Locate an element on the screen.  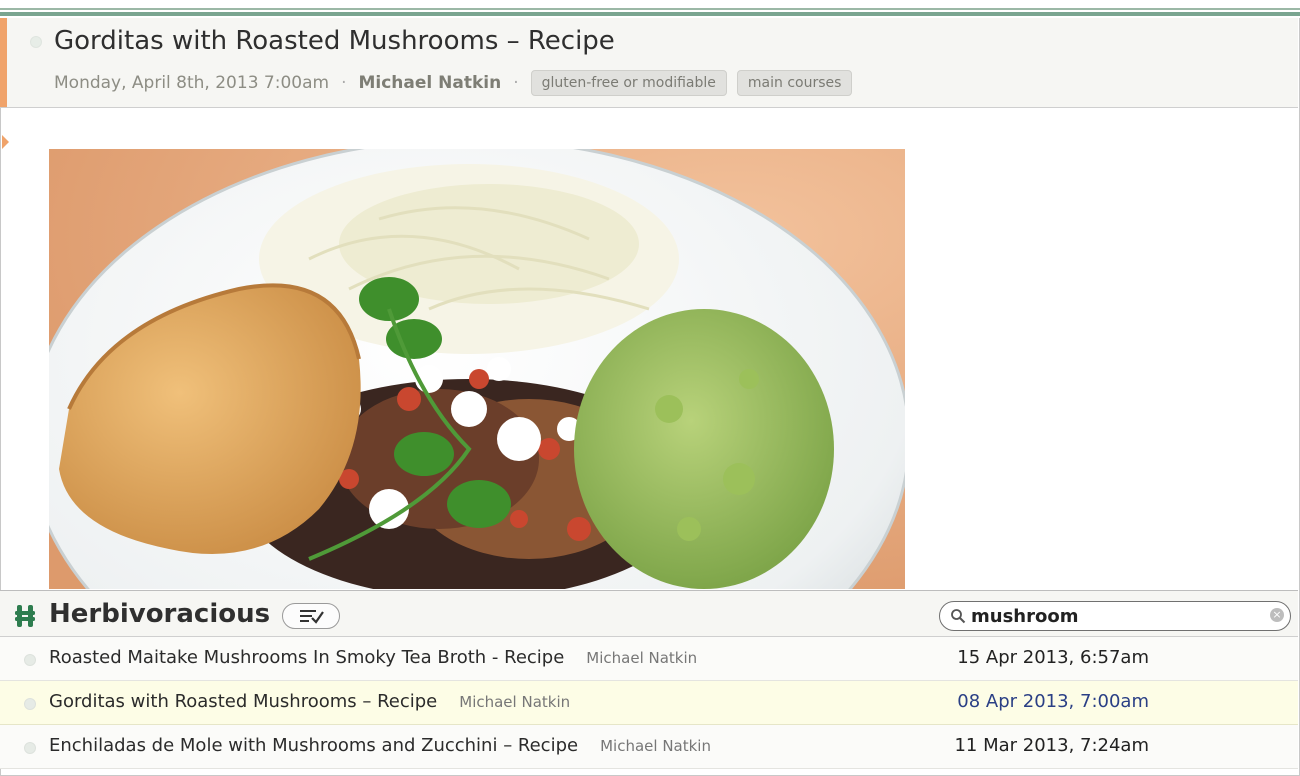
h-logo-icon is located at coordinates (25, 616).